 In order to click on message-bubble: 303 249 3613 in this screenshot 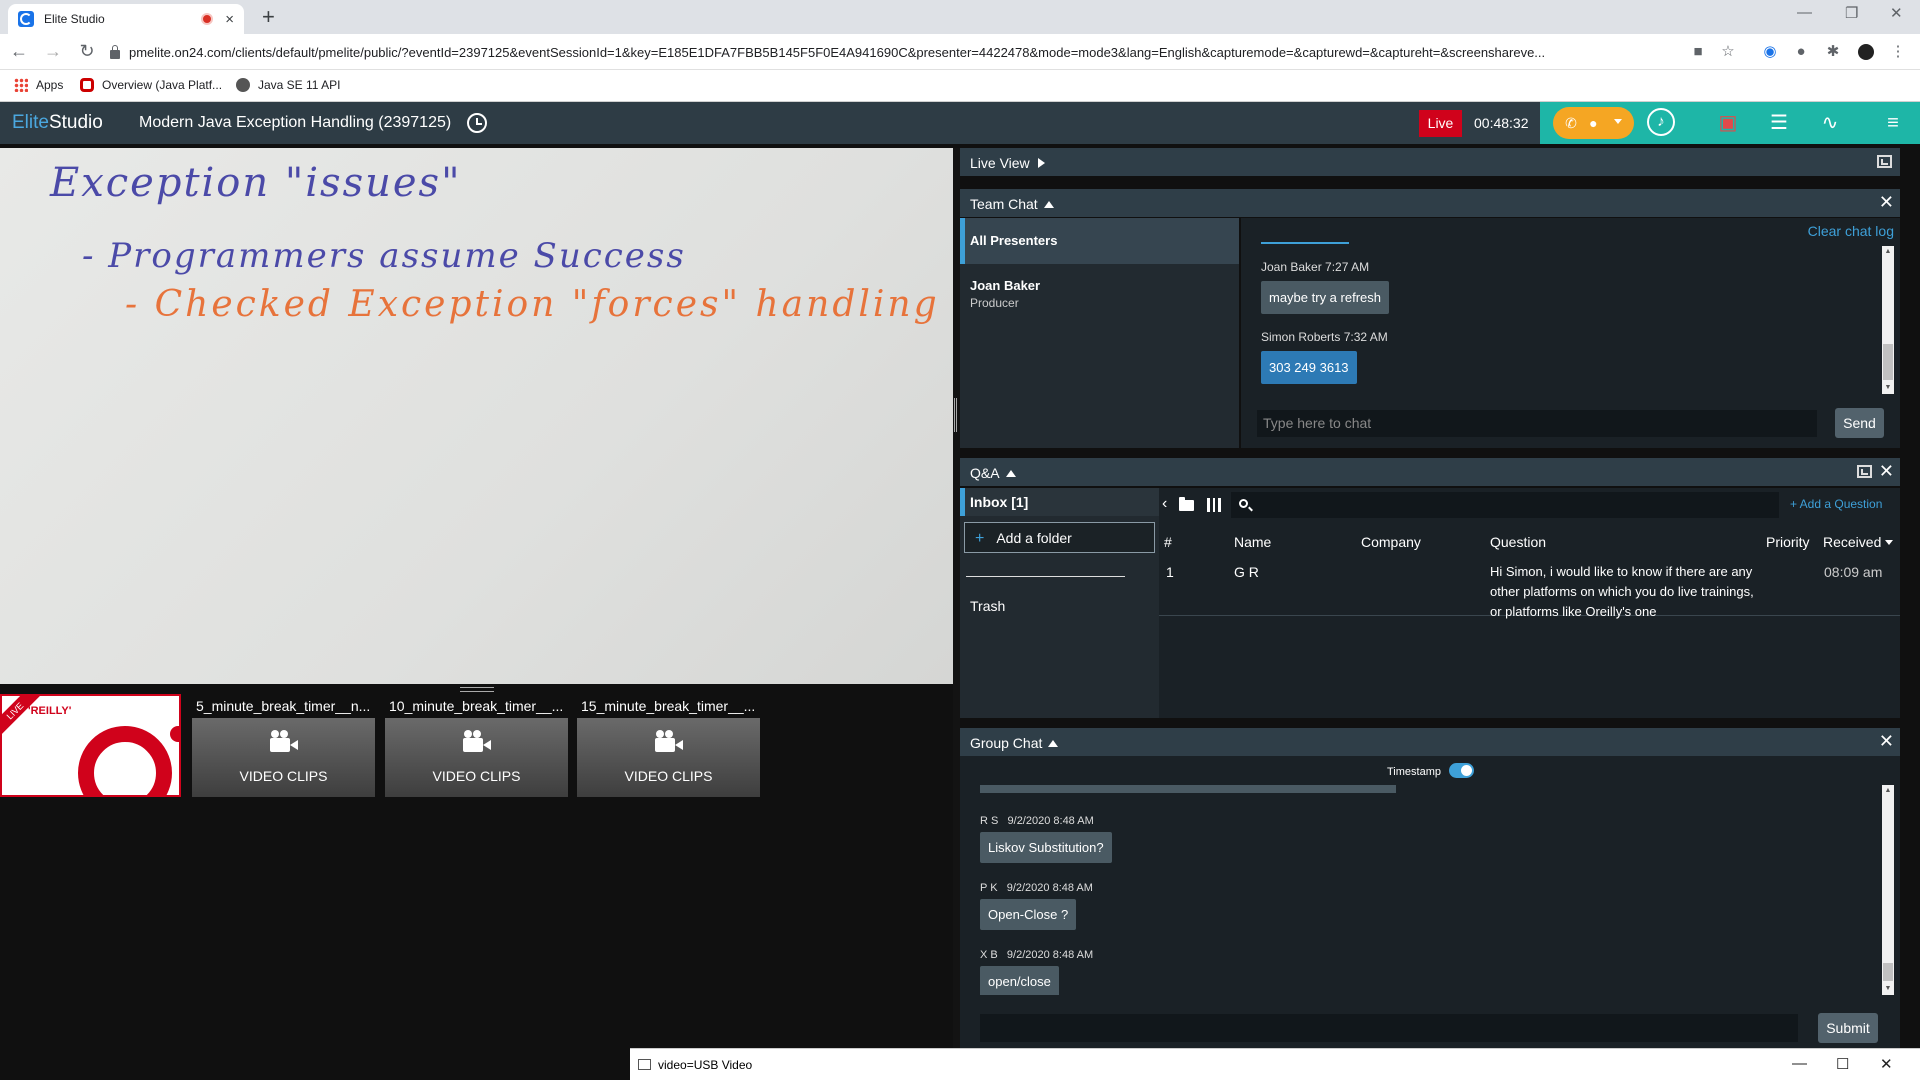, I will do `click(1309, 367)`.